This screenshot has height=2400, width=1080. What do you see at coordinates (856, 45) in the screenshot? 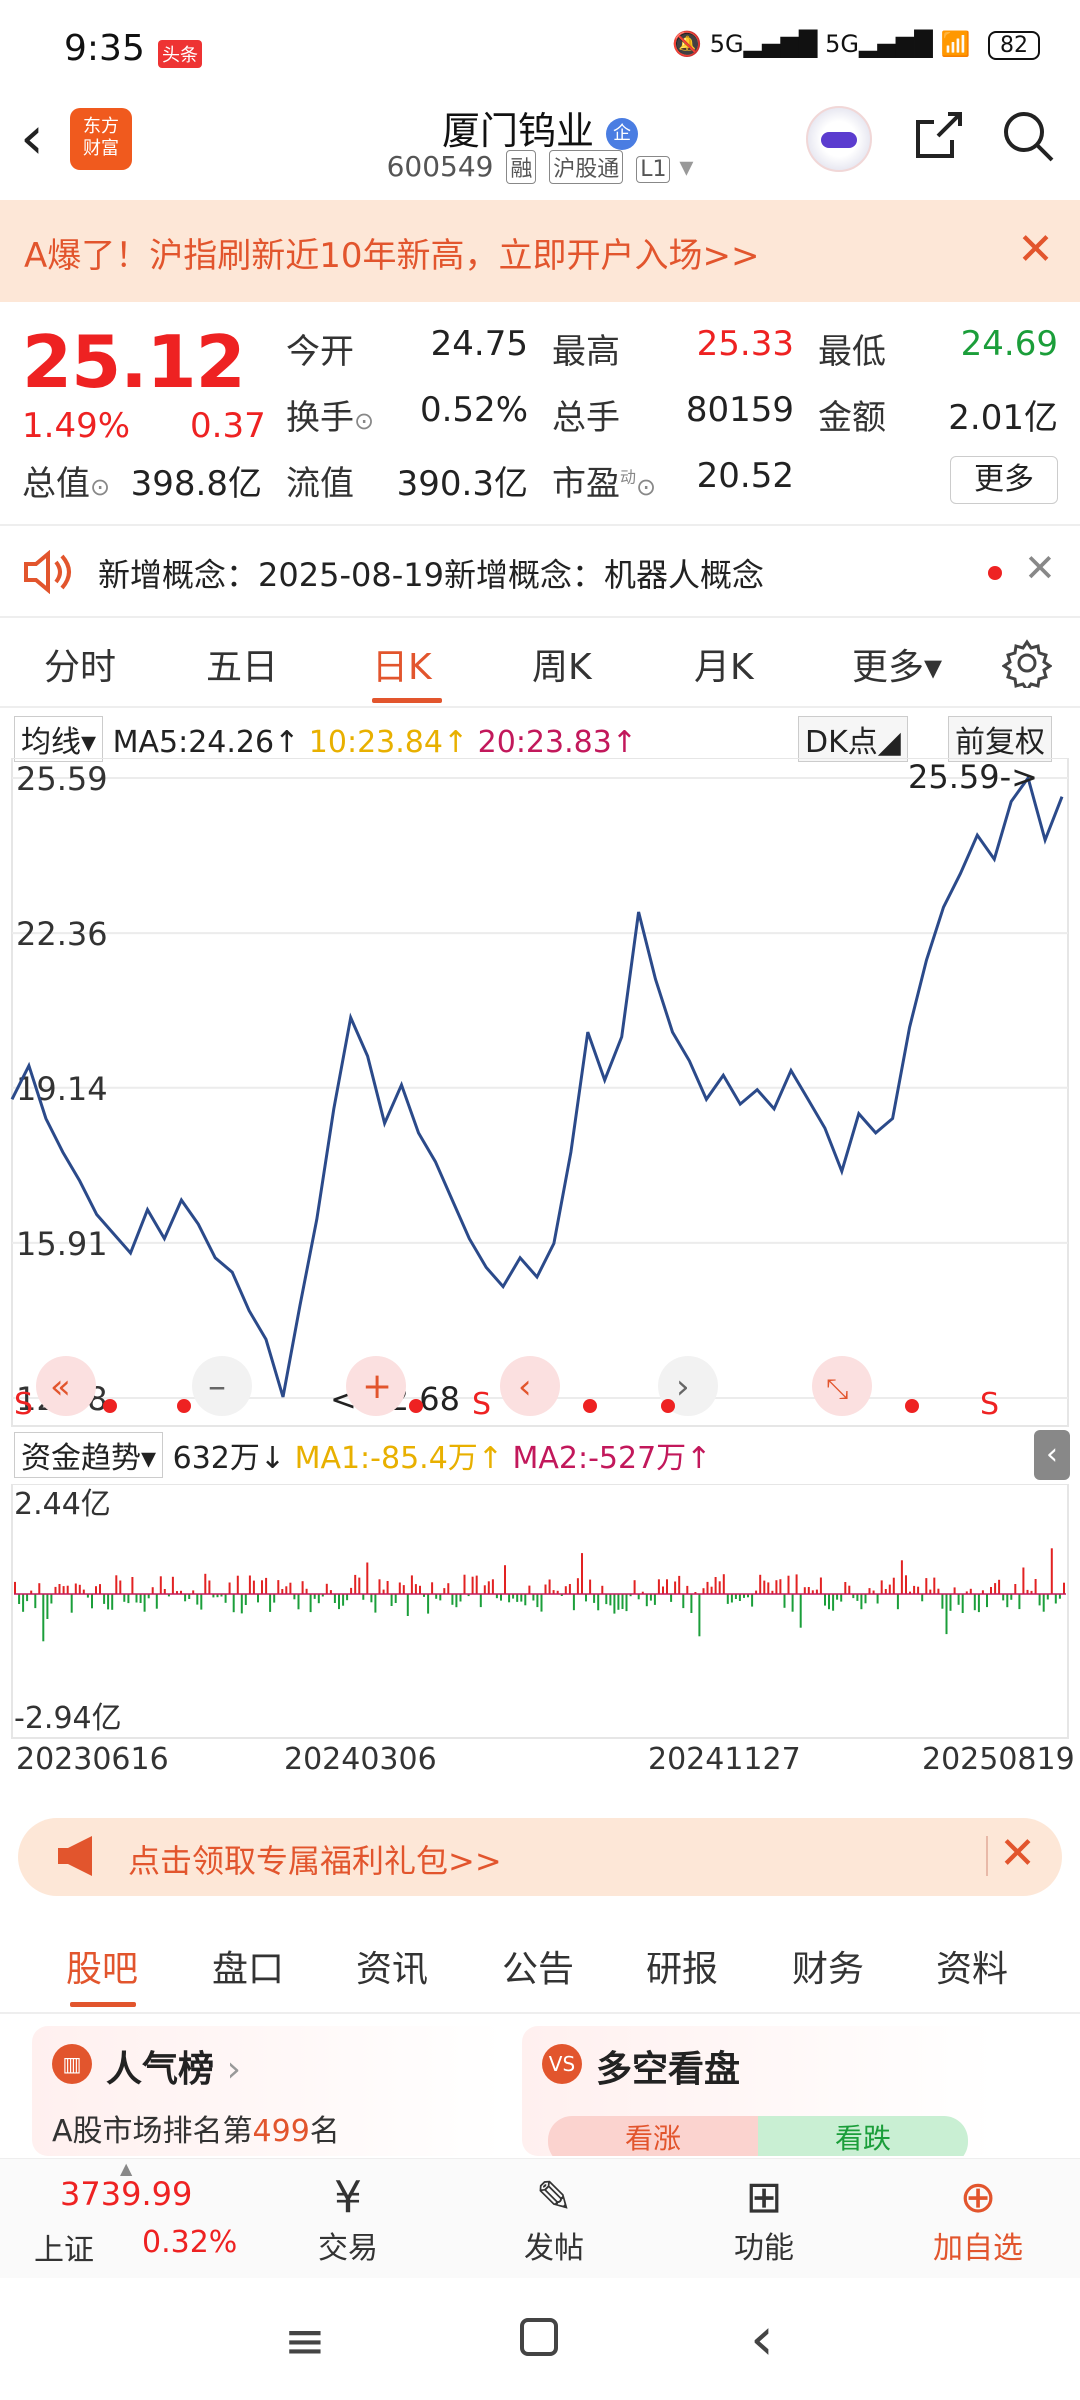
I see `status-icons: 🔕 5G▂▄▆█ 5G▂▄▆█ 📶 82` at bounding box center [856, 45].